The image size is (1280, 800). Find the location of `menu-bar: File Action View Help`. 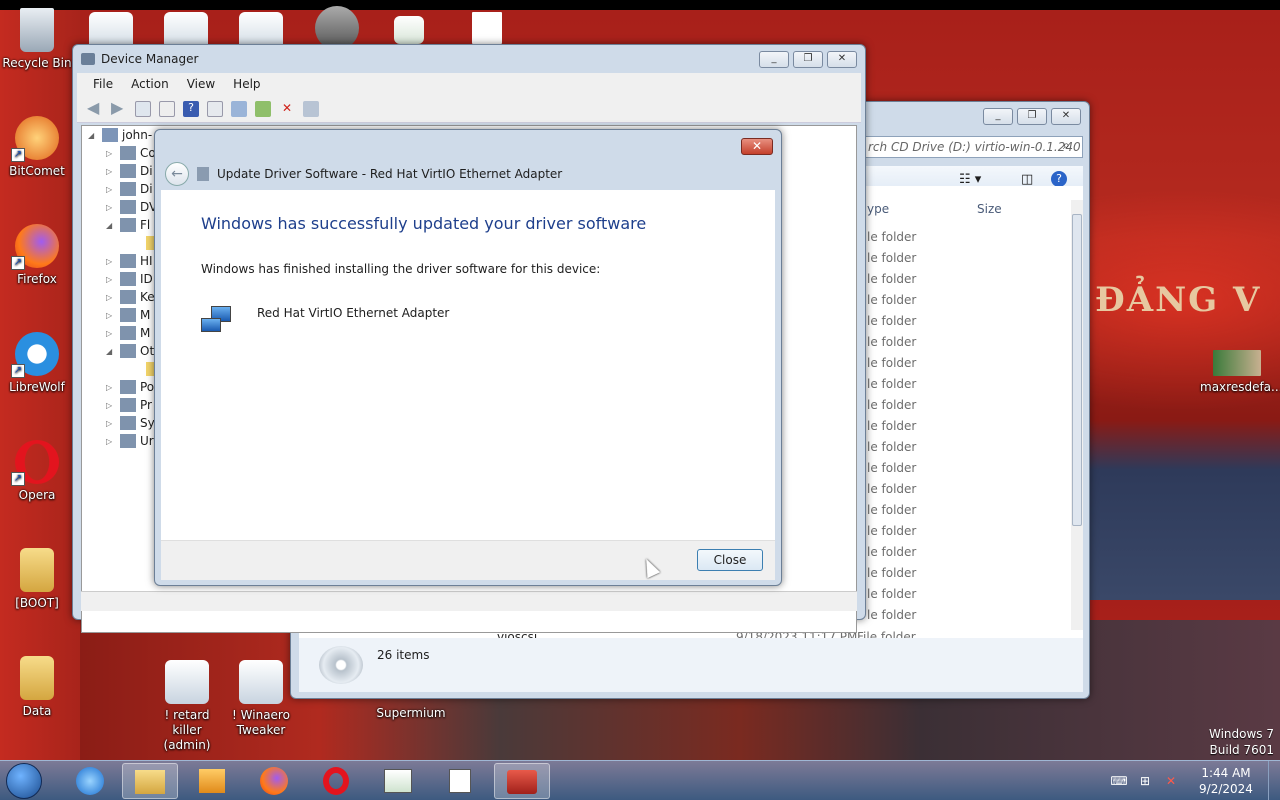

menu-bar: File Action View Help is located at coordinates (469, 84).